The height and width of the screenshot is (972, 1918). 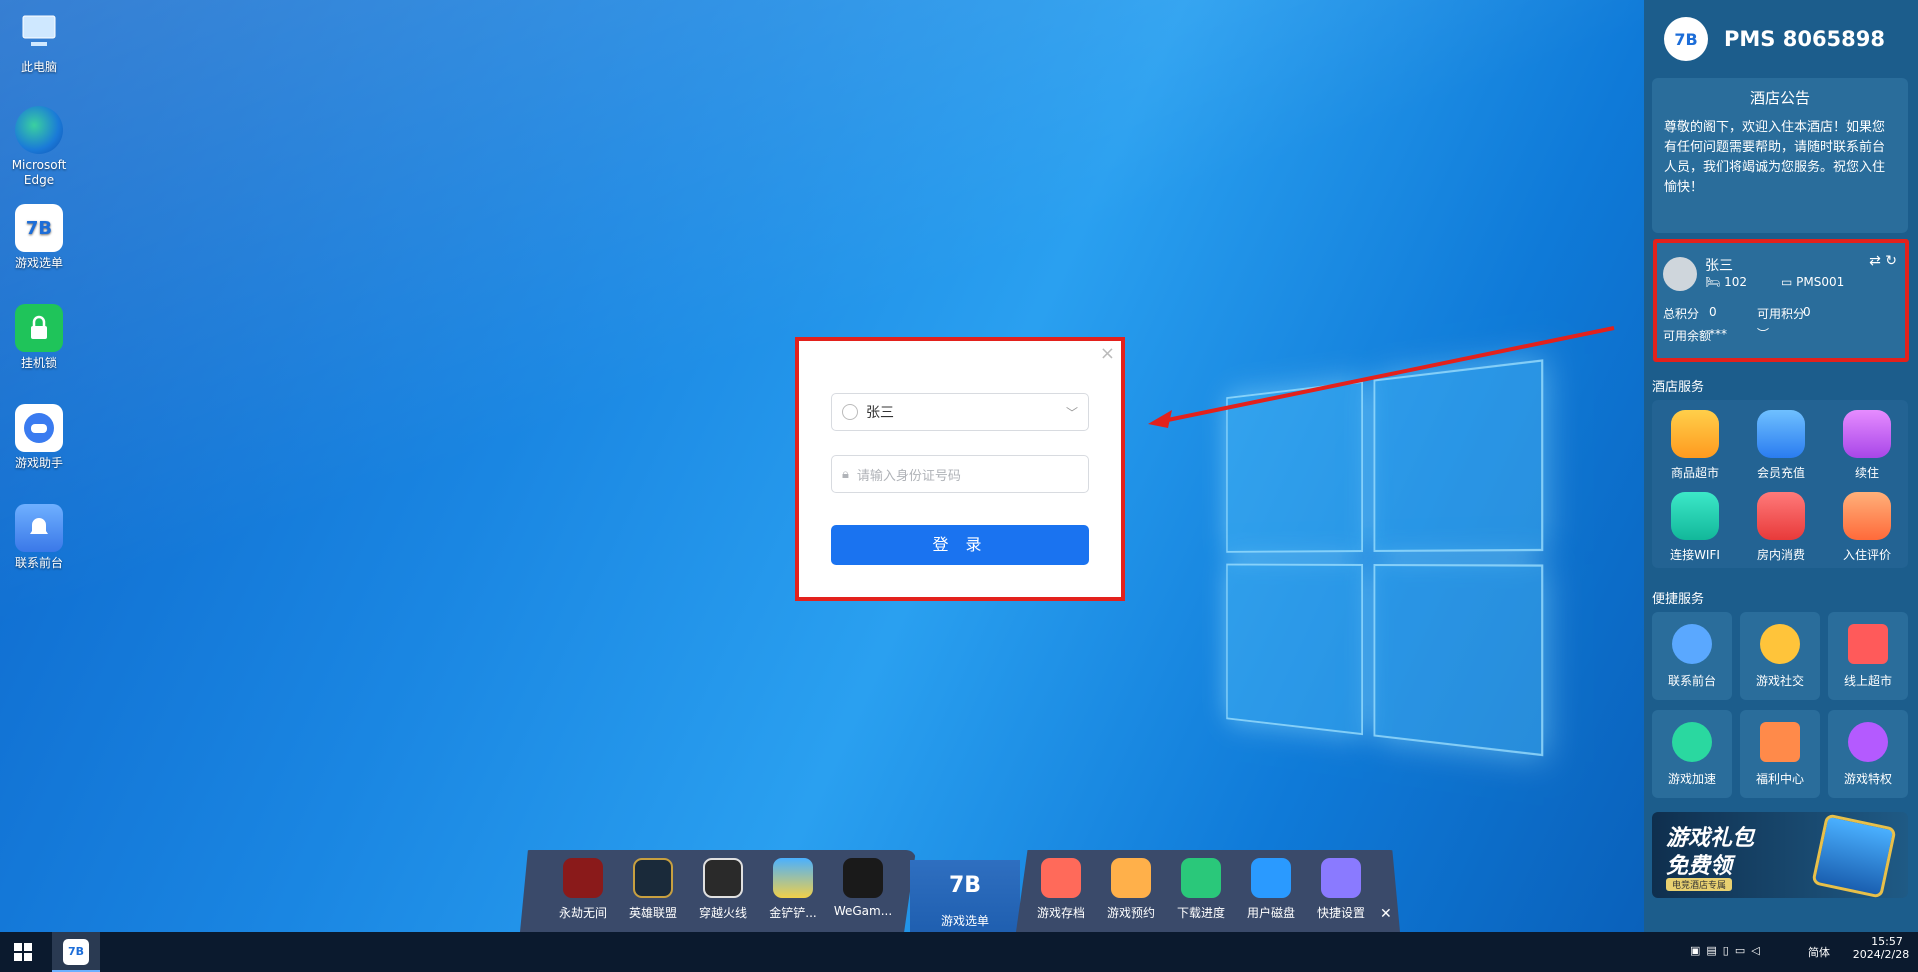 I want to click on windows-wallpaper-logo, so click(x=1386, y=560).